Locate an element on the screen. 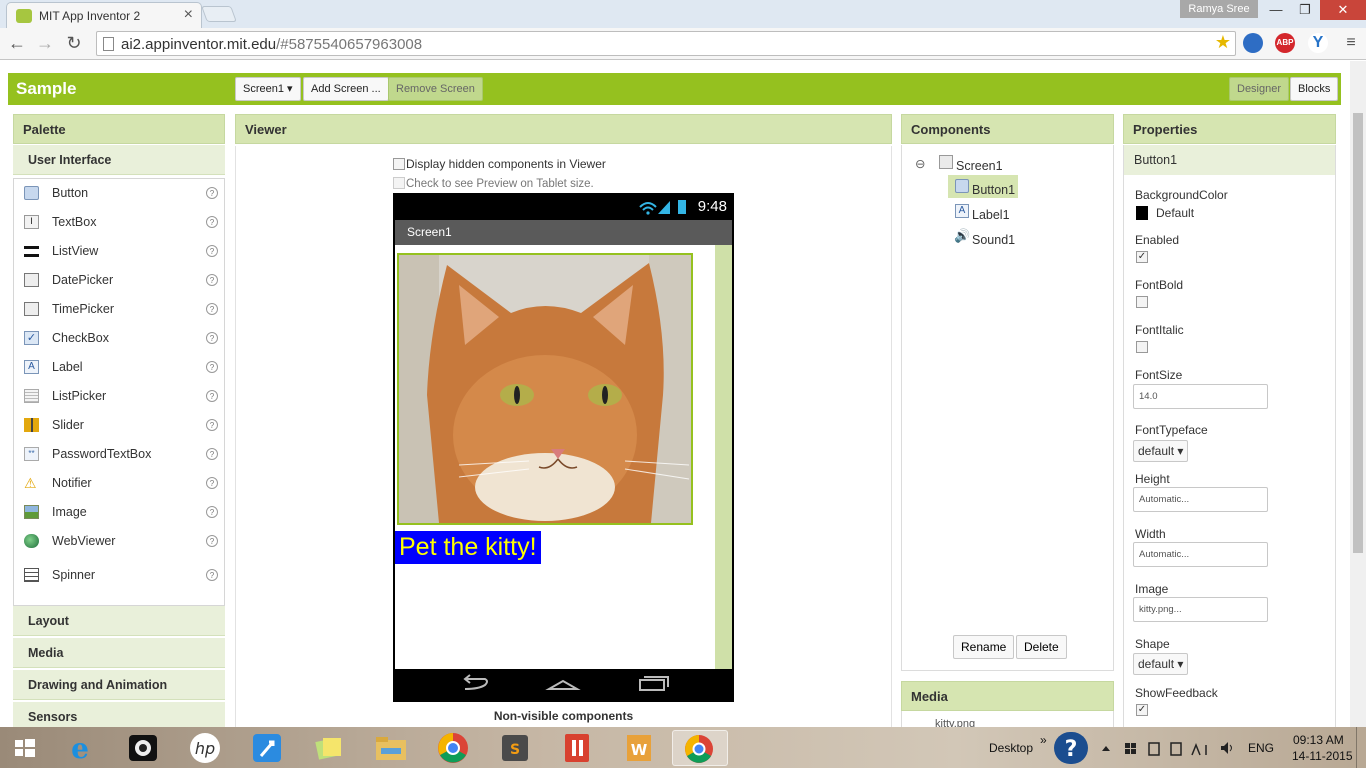  rocket-app-icon is located at coordinates (267, 748).